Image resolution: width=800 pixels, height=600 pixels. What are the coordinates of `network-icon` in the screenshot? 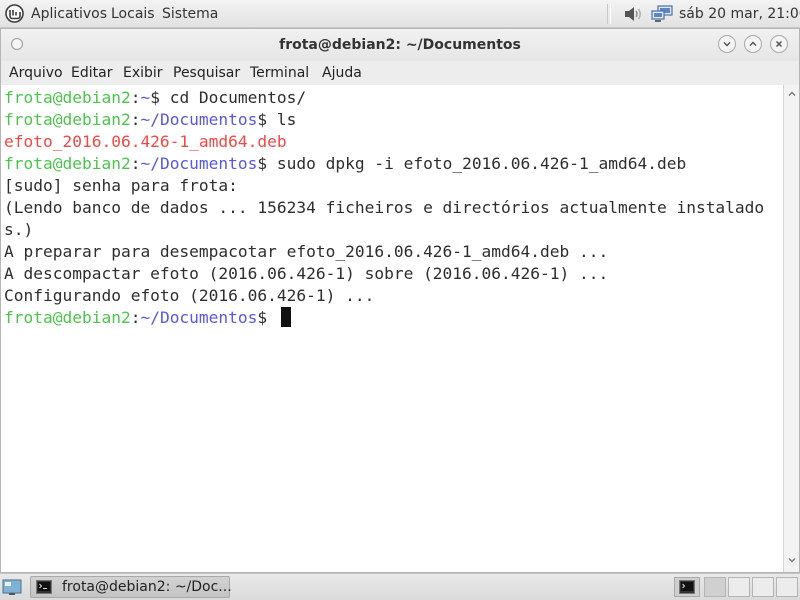 It's located at (662, 14).